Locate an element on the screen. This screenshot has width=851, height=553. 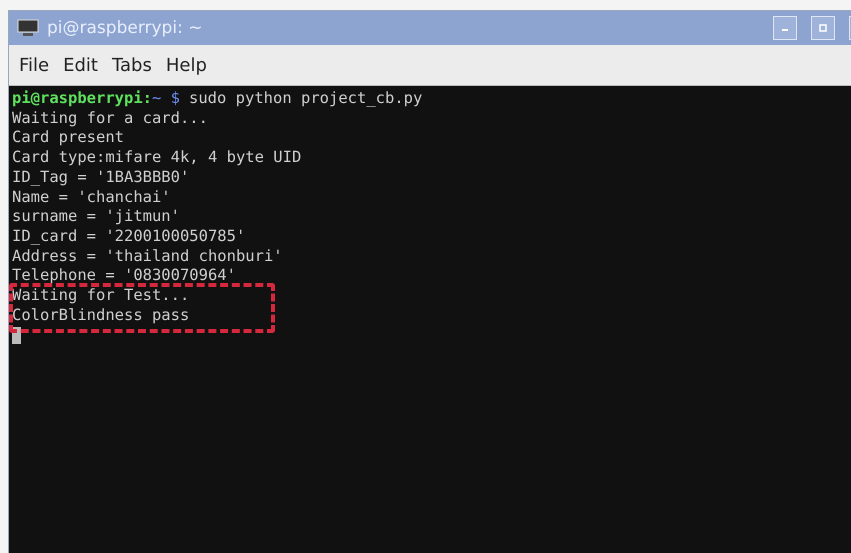
menu-item: Tabs is located at coordinates (132, 65).